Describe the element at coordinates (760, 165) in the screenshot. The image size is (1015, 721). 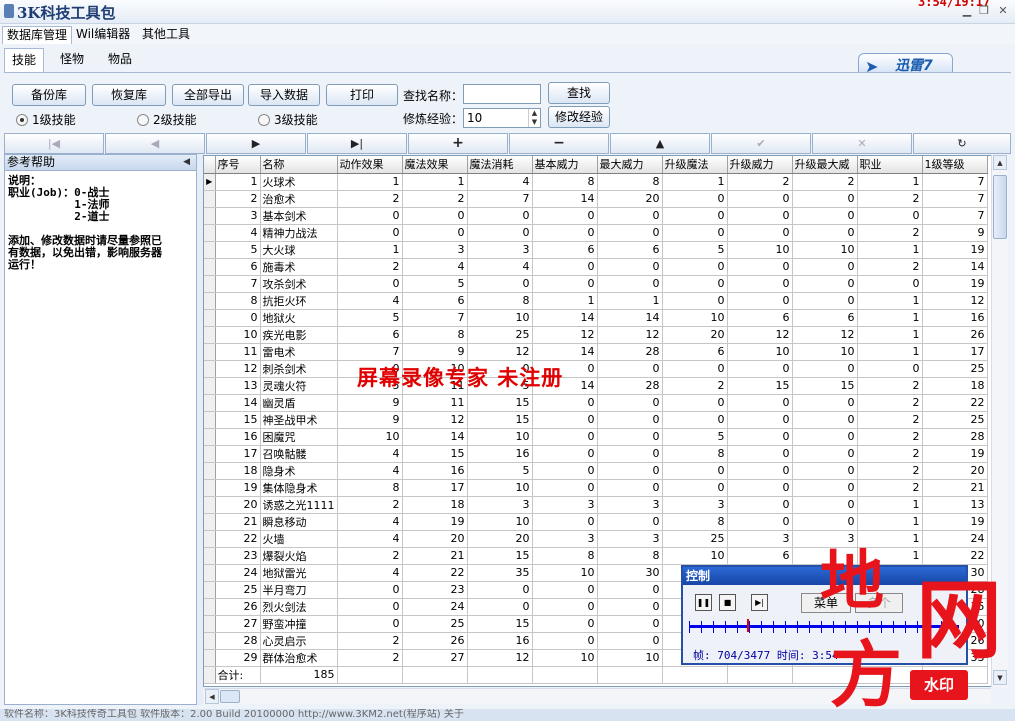
I see `column-header: 升级威力` at that location.